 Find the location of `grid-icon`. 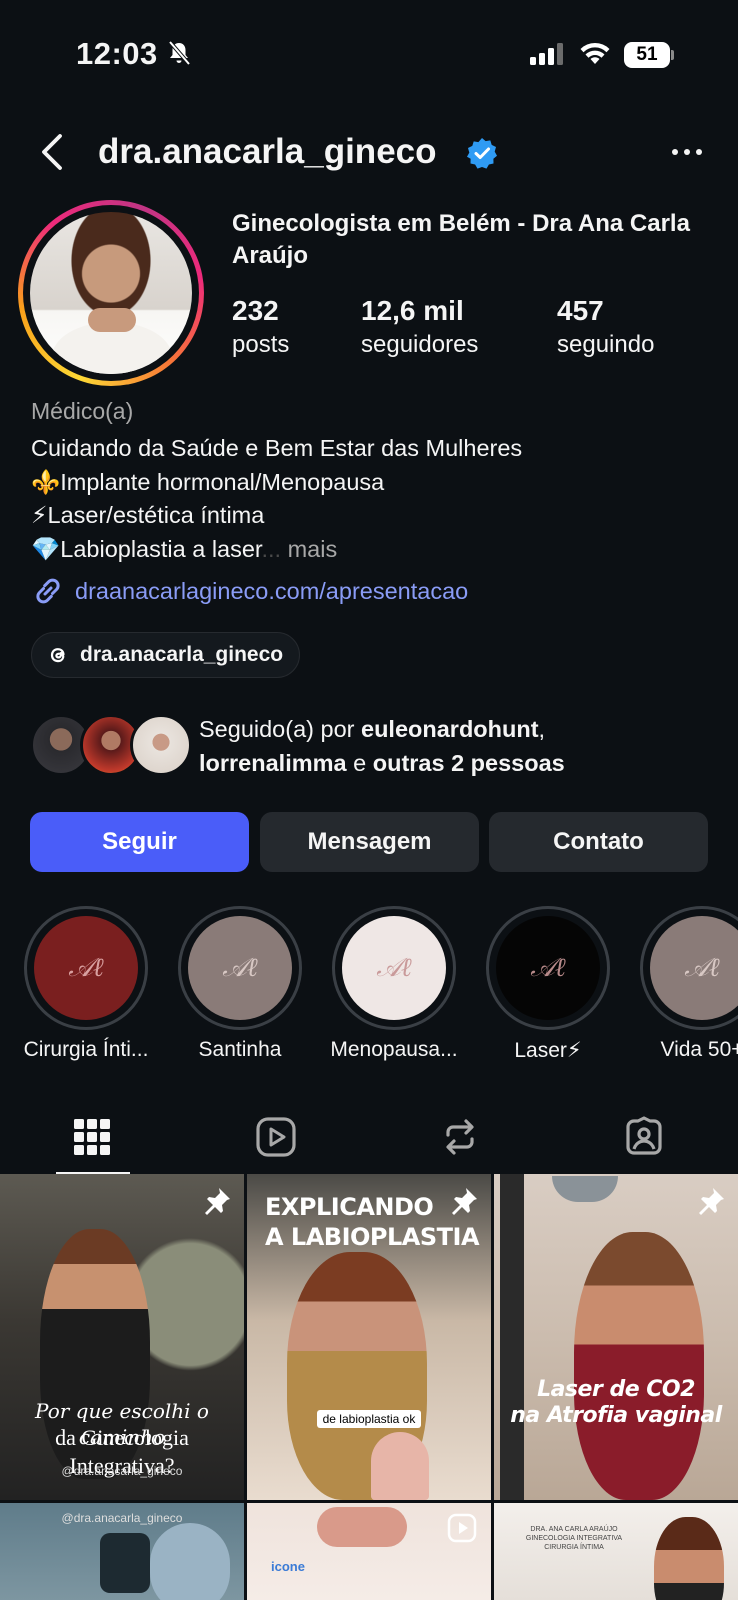

grid-icon is located at coordinates (92, 1137).